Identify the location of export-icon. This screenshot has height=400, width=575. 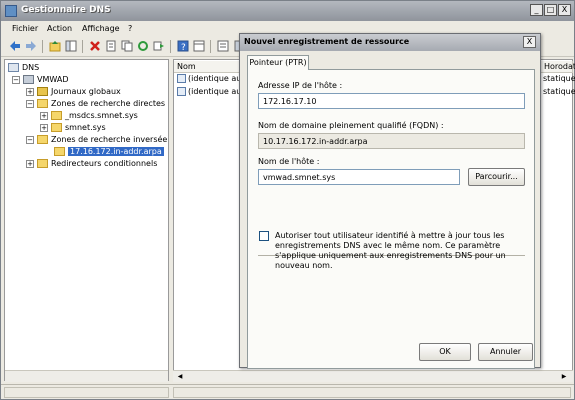
(159, 46).